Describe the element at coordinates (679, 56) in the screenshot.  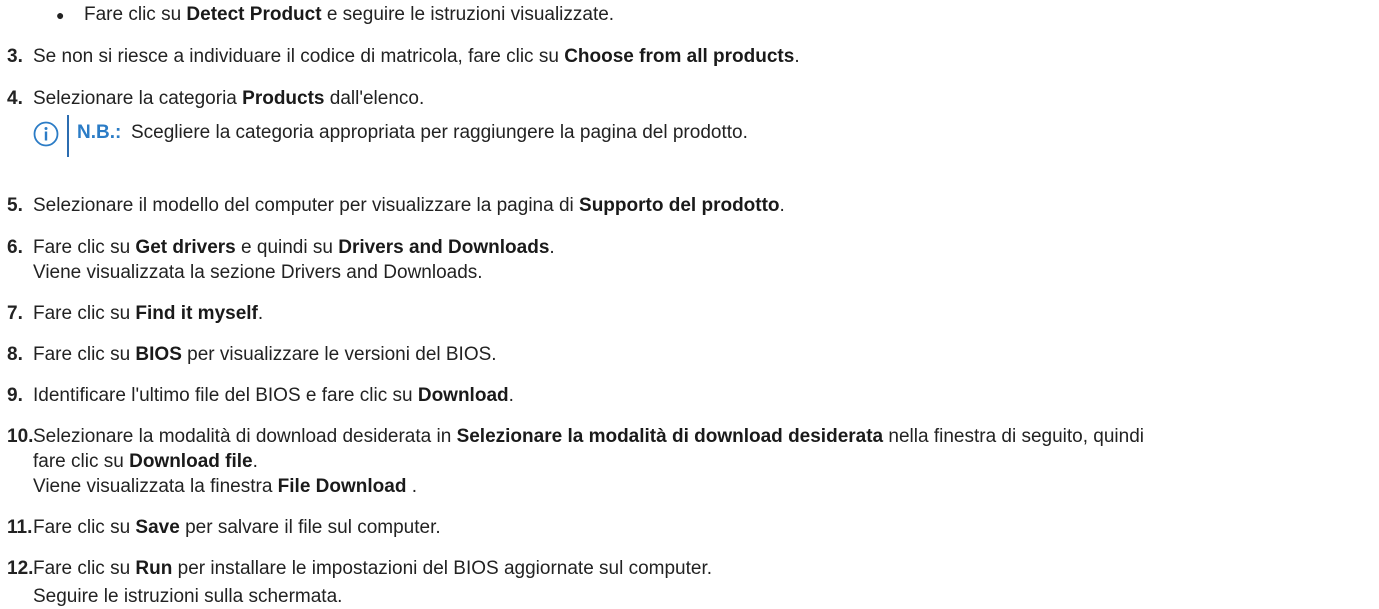
I see `step-text-bold: Choose from all products` at that location.